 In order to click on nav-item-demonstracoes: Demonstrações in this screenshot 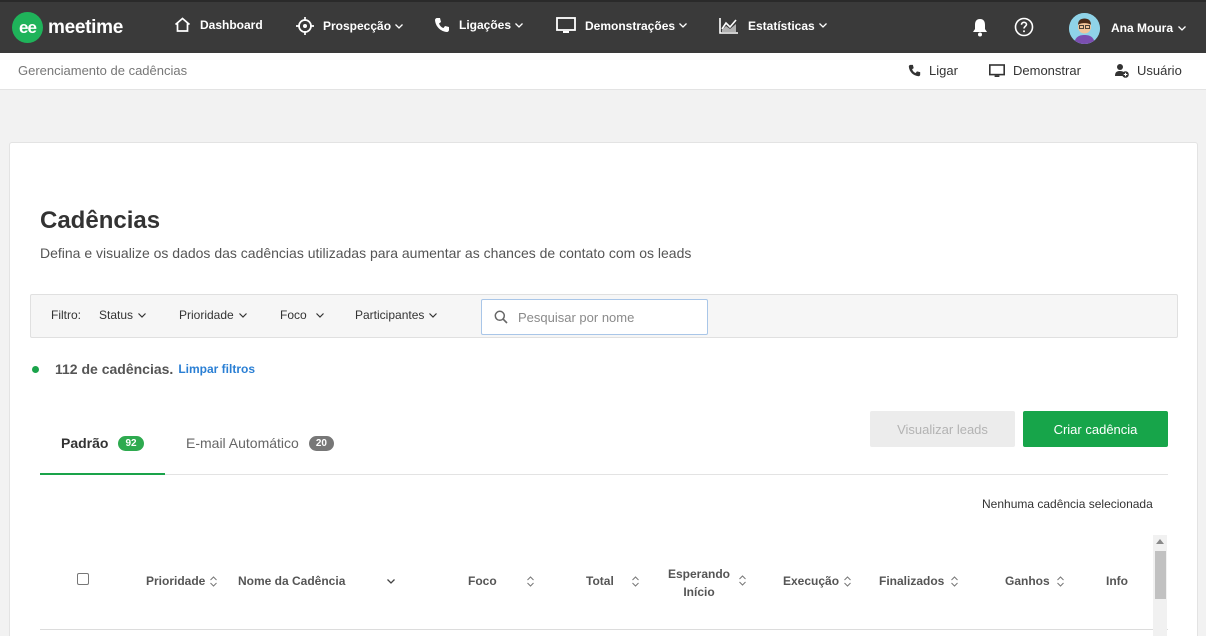, I will do `click(626, 25)`.